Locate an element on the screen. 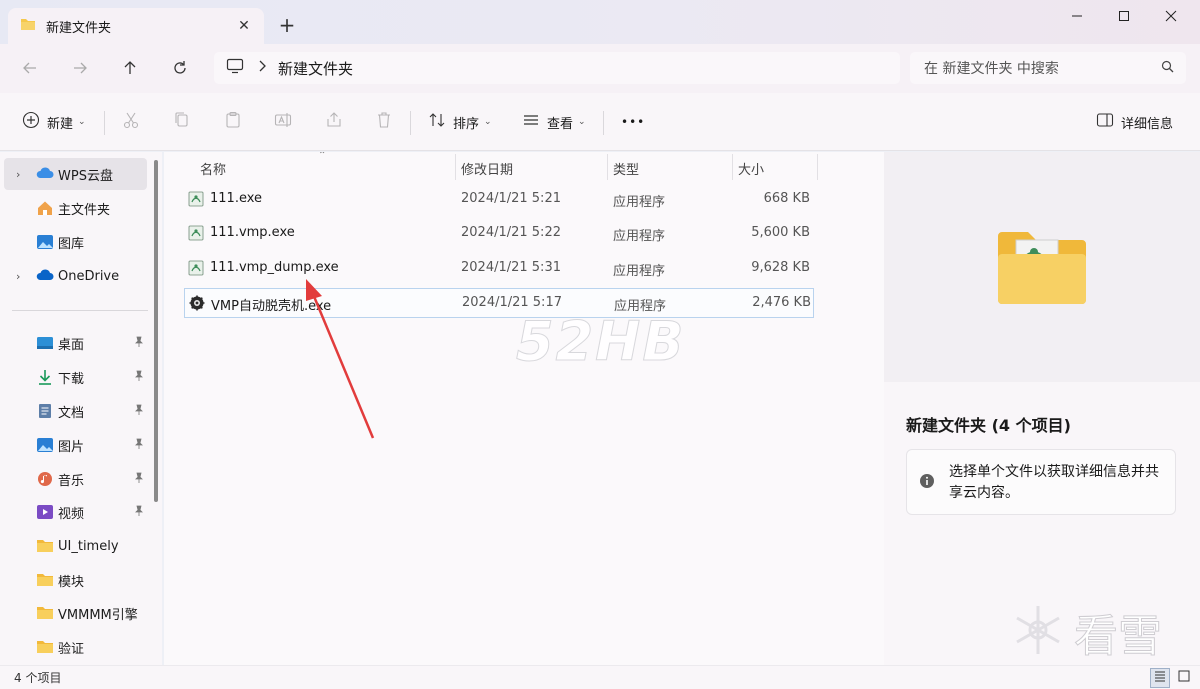 This screenshot has width=1200, height=689. file-name: 111.exe is located at coordinates (236, 198).